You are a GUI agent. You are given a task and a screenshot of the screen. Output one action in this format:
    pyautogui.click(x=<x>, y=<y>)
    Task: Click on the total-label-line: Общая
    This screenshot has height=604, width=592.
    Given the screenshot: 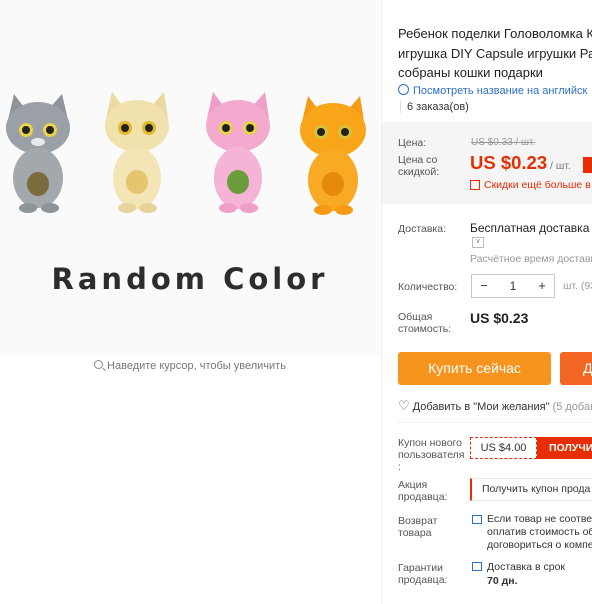 What is the action you would take?
    pyautogui.click(x=415, y=317)
    